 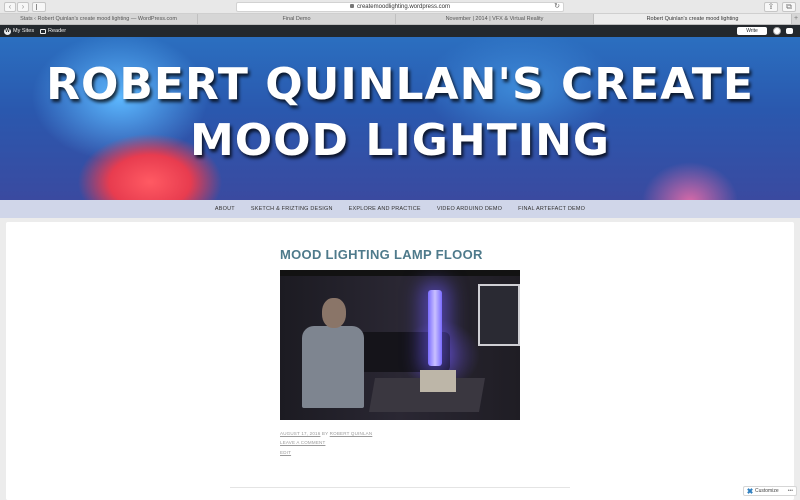 What do you see at coordinates (771, 7) in the screenshot?
I see `share-button: ⇪` at bounding box center [771, 7].